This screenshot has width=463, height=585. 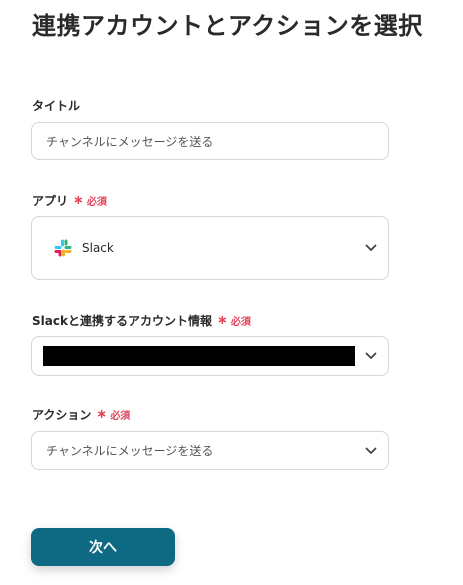 What do you see at coordinates (63, 248) in the screenshot?
I see `slack-logo-icon` at bounding box center [63, 248].